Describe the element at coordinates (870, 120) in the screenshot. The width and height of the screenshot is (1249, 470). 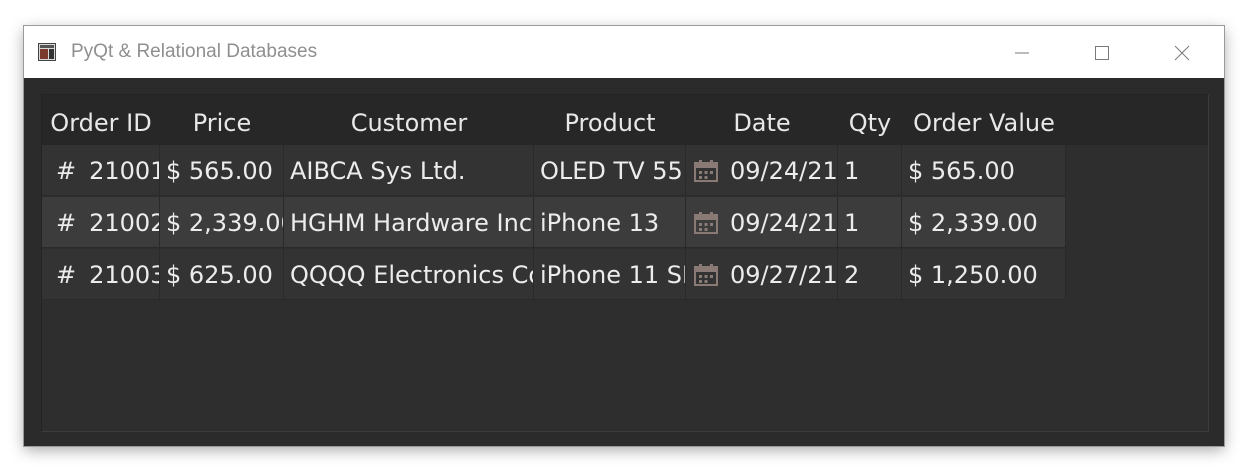
I see `header-qty: Qty` at that location.